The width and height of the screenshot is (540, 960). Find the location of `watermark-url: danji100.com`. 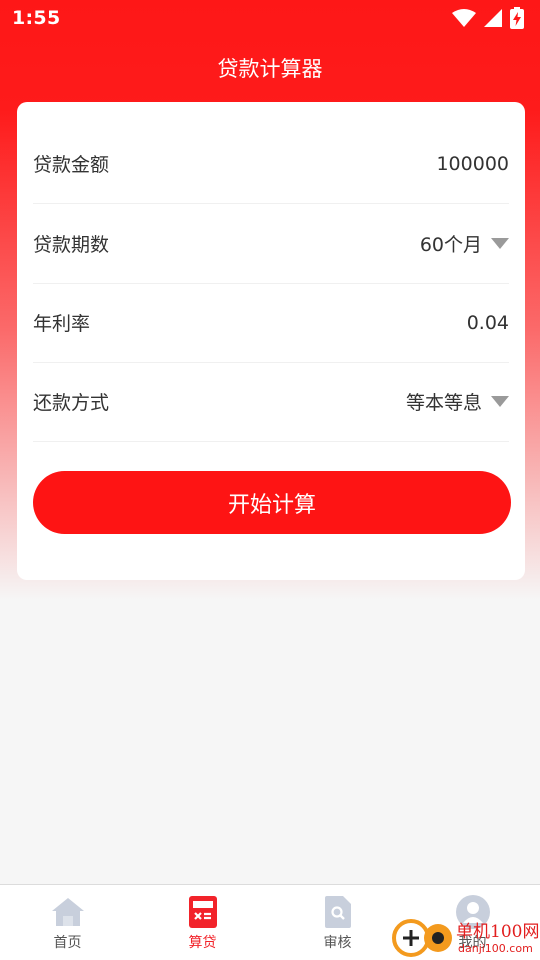

watermark-url: danji100.com is located at coordinates (495, 948).